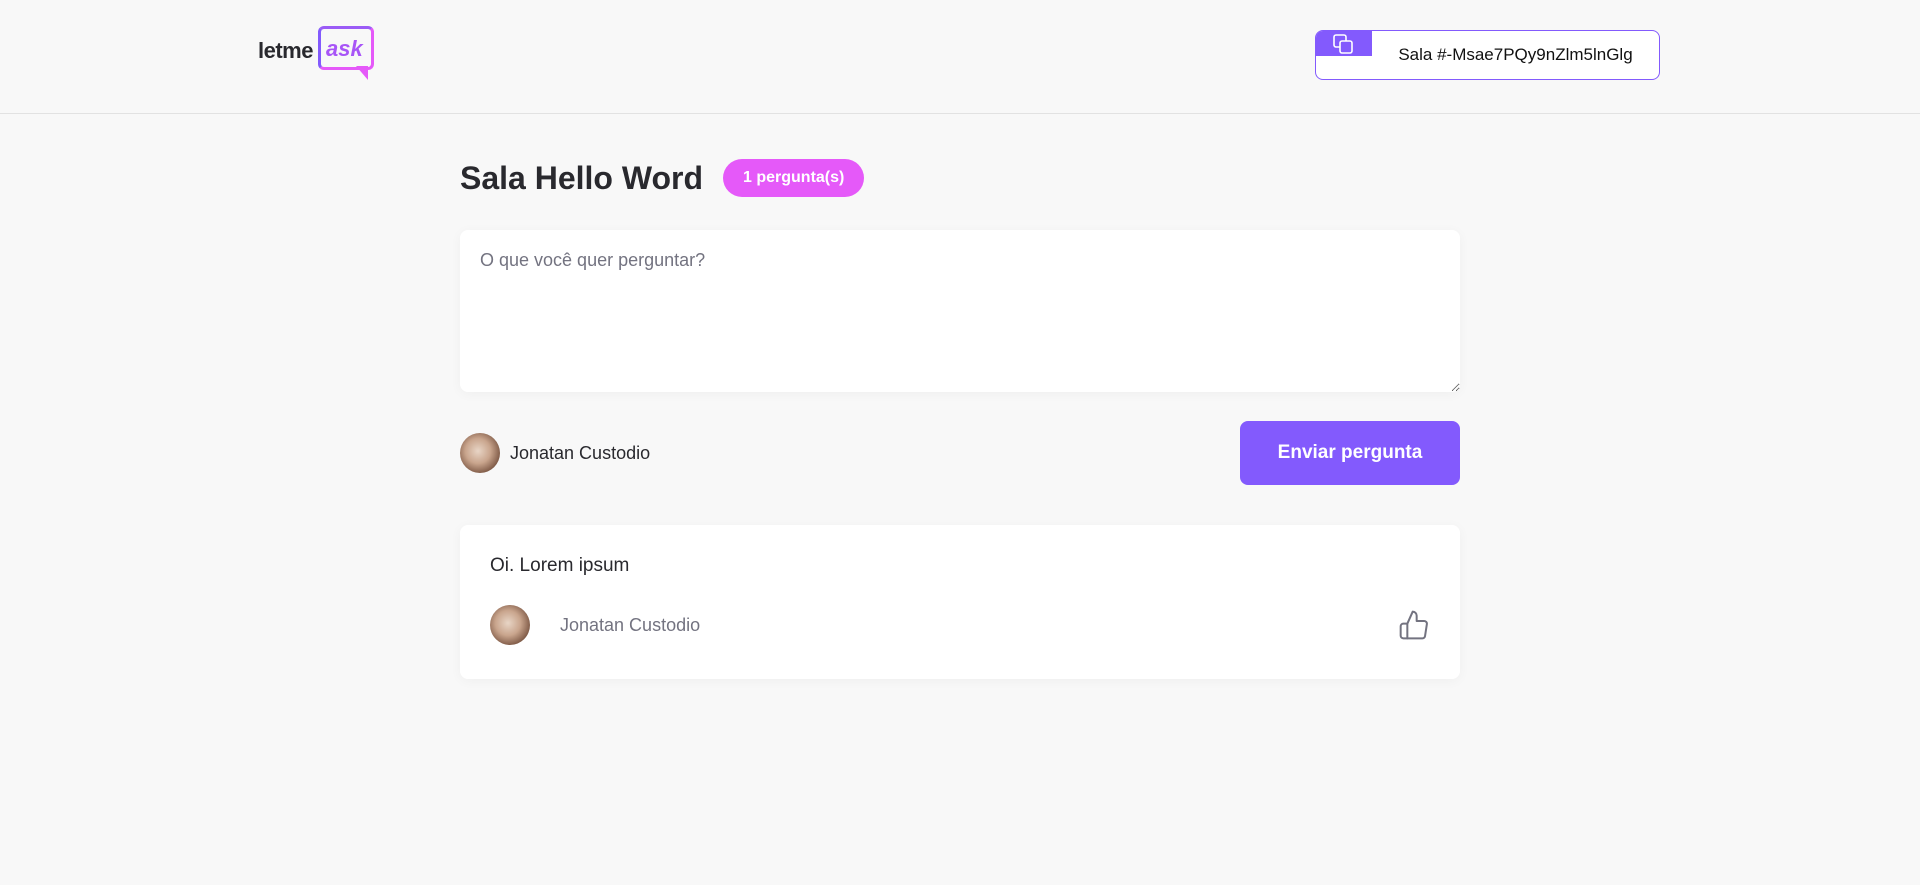 The image size is (1920, 885). What do you see at coordinates (960, 57) in the screenshot?
I see `page-header: letme ask Sala #-Msae7PQy9nZlm5lnGlg` at bounding box center [960, 57].